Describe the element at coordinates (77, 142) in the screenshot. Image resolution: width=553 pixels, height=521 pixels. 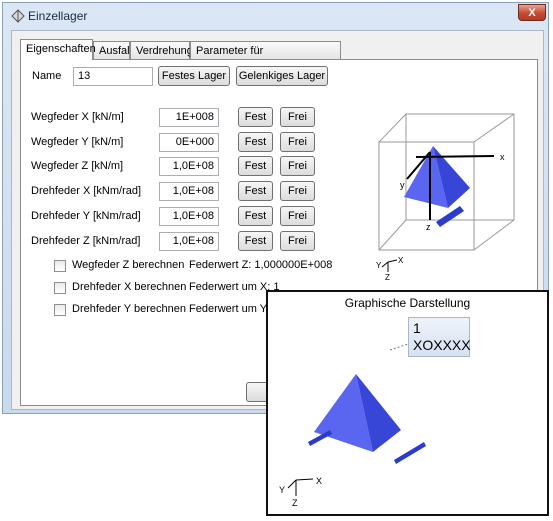
I see `spring-label-wegfeder-y: Wegfeder Y [kN/m]` at that location.